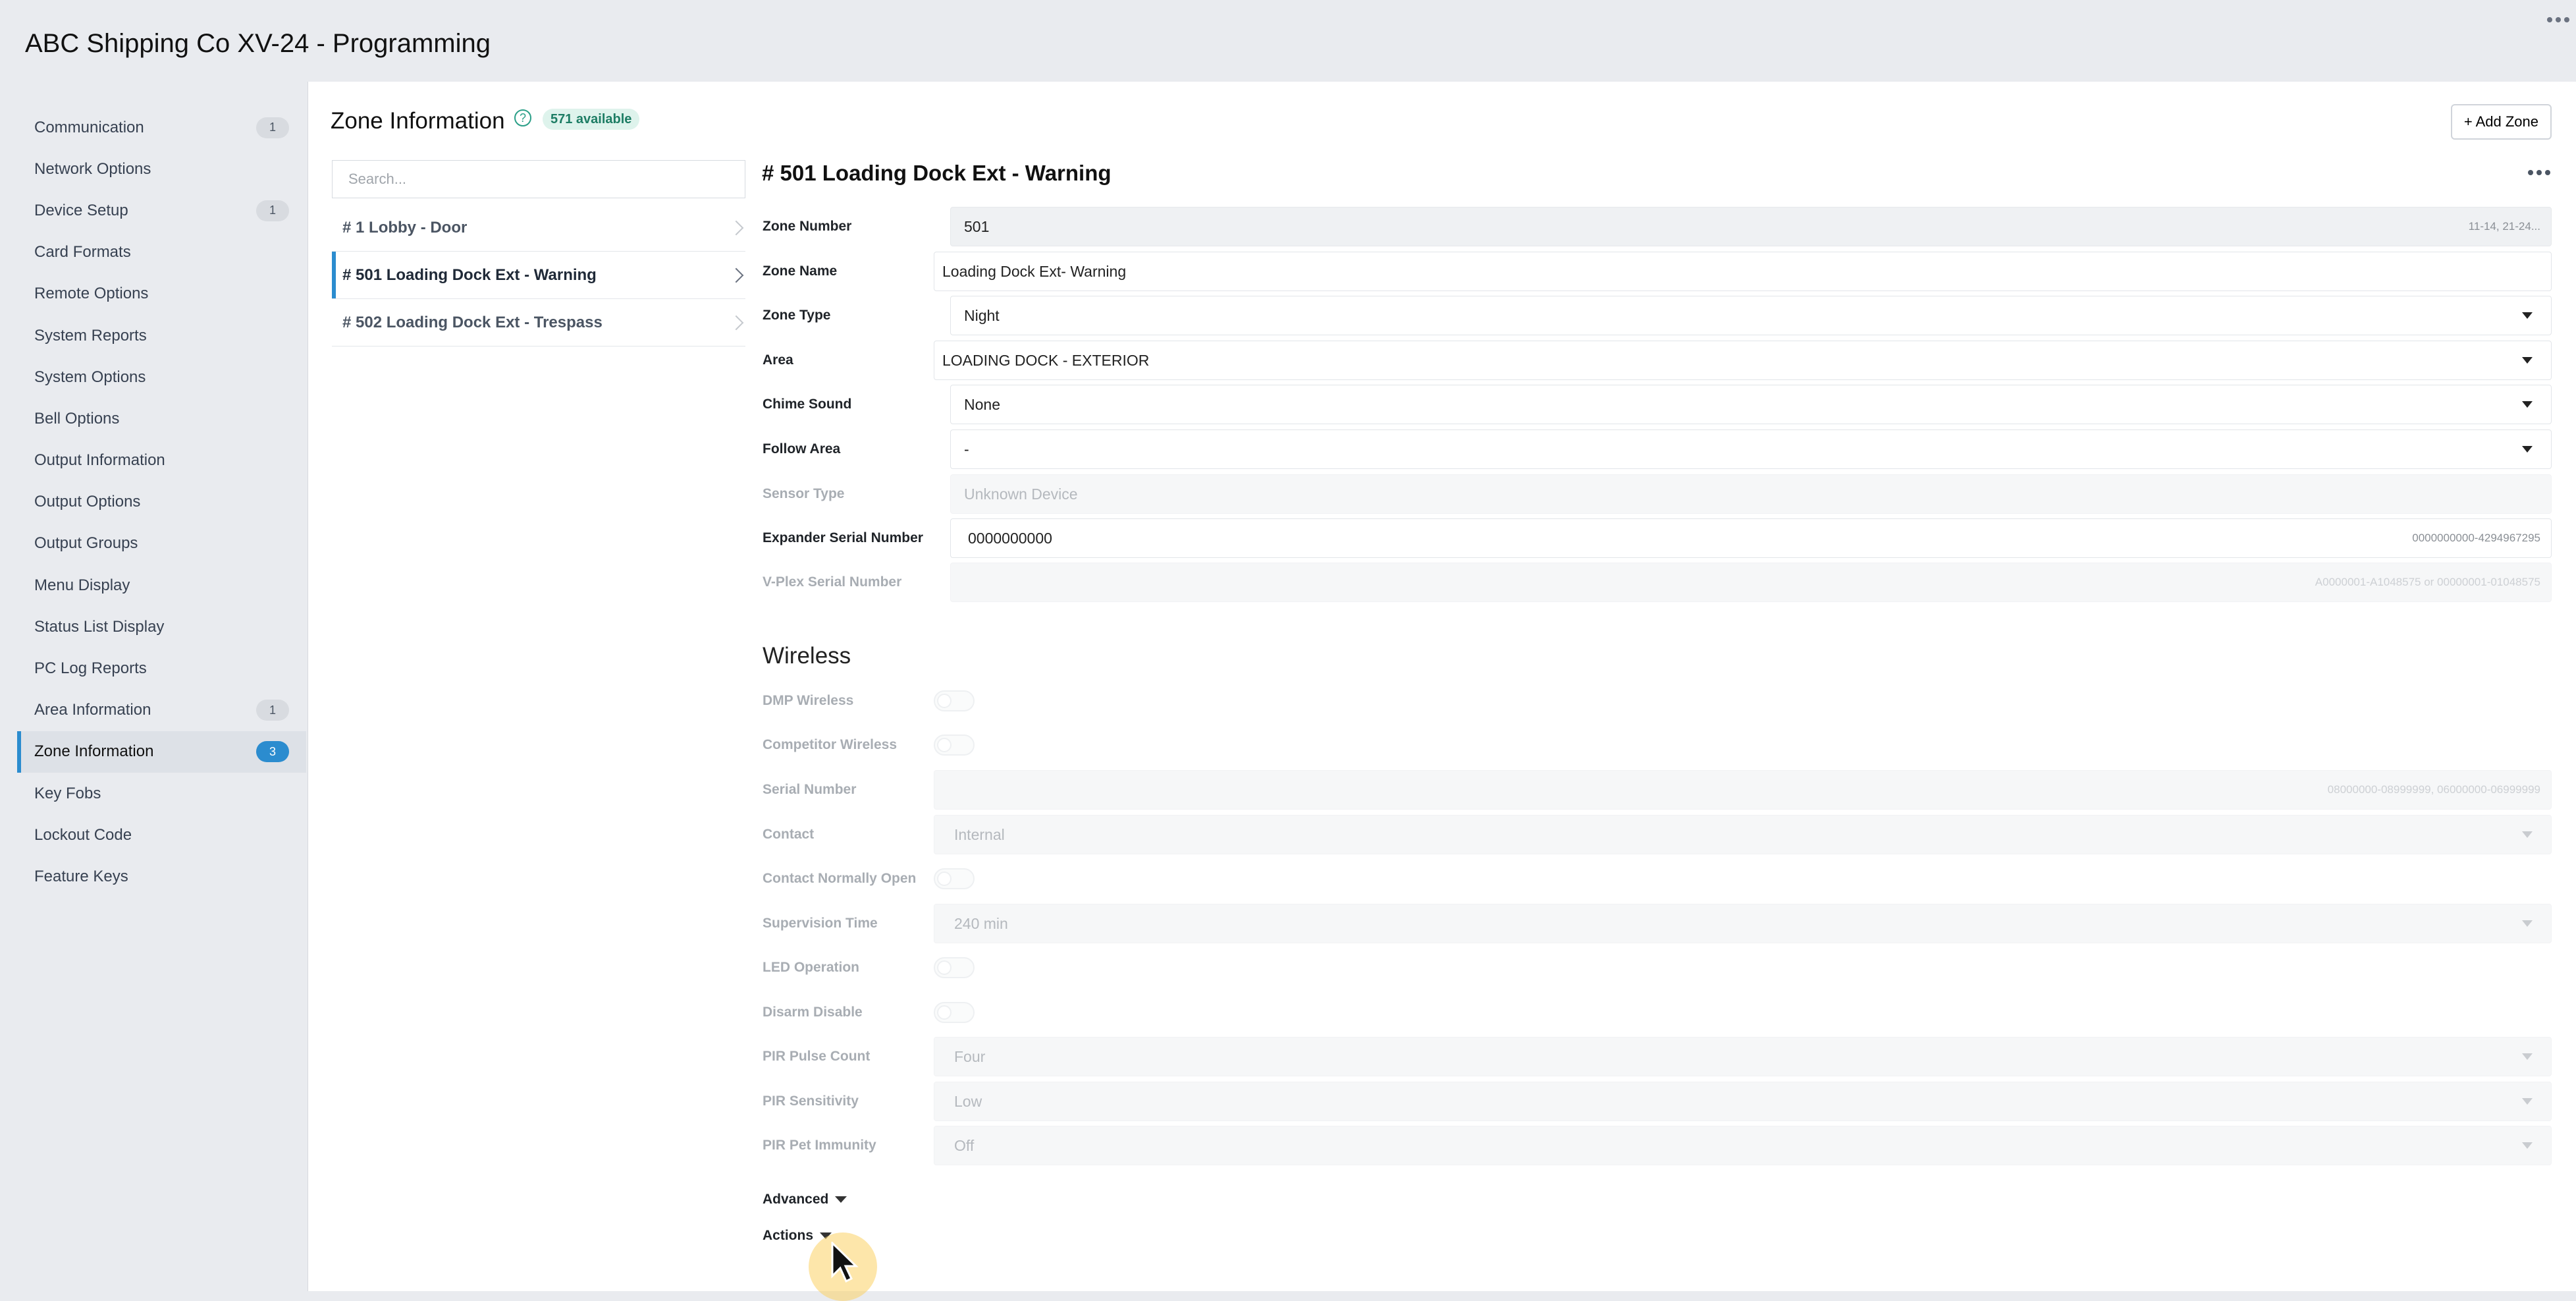 This screenshot has width=2576, height=1301. What do you see at coordinates (954, 701) in the screenshot?
I see `dmp-wireless-toggle` at bounding box center [954, 701].